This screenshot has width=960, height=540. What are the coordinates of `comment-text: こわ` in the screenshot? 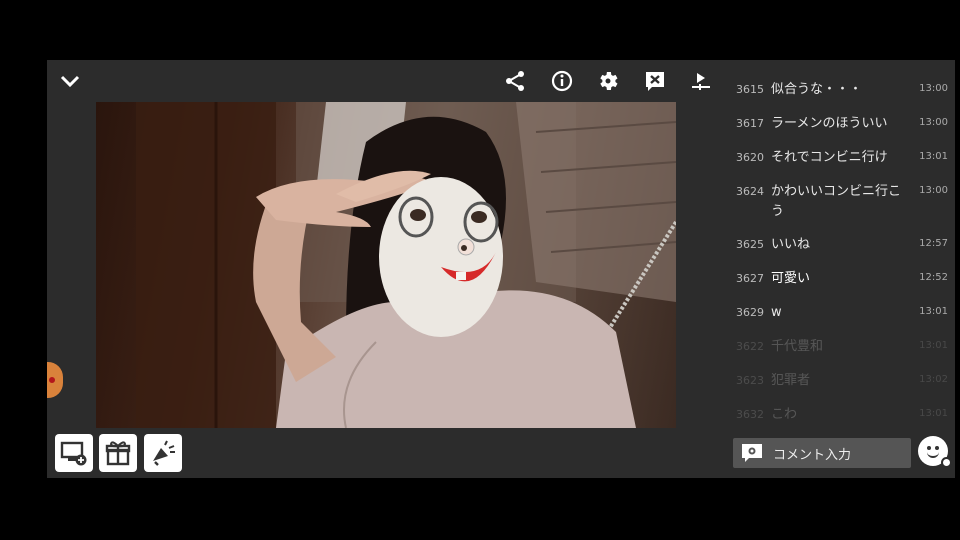 It's located at (784, 414).